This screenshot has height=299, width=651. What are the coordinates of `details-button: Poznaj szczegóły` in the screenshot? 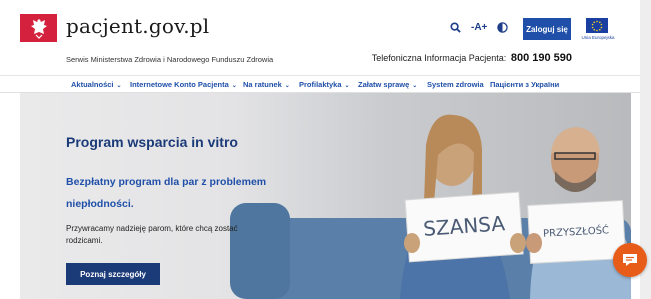 It's located at (113, 274).